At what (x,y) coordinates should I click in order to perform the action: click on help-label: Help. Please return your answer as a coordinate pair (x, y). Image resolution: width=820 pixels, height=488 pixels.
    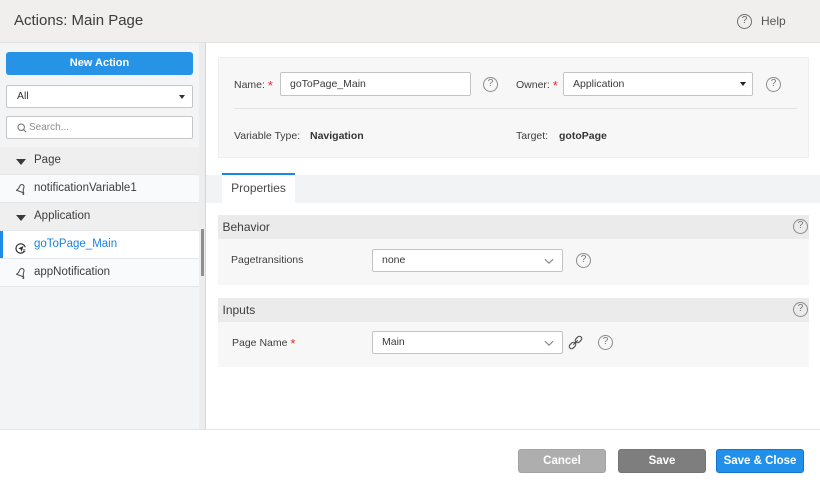
    Looking at the image, I should click on (773, 21).